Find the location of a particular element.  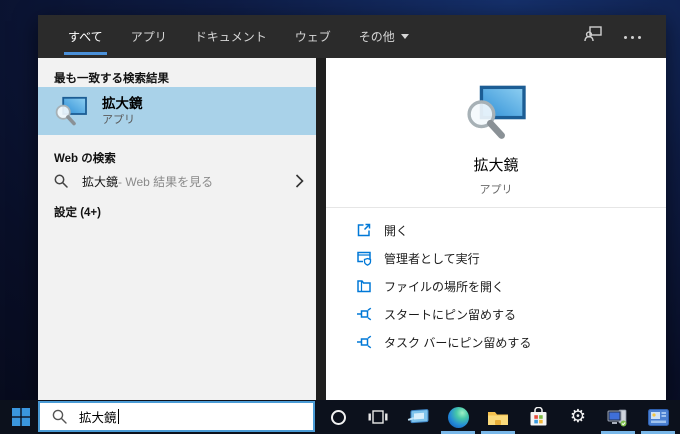

action-pin-to-start: スタートにピン留めする is located at coordinates (496, 314).